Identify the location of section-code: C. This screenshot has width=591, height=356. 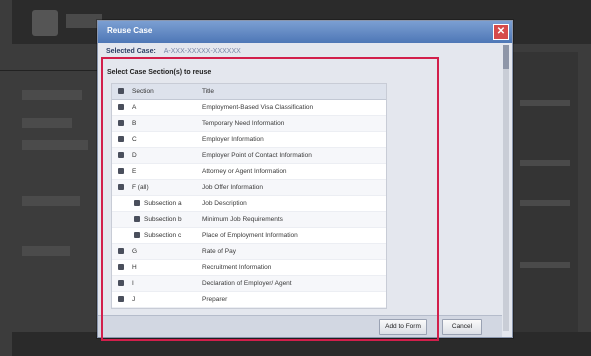
(134, 139).